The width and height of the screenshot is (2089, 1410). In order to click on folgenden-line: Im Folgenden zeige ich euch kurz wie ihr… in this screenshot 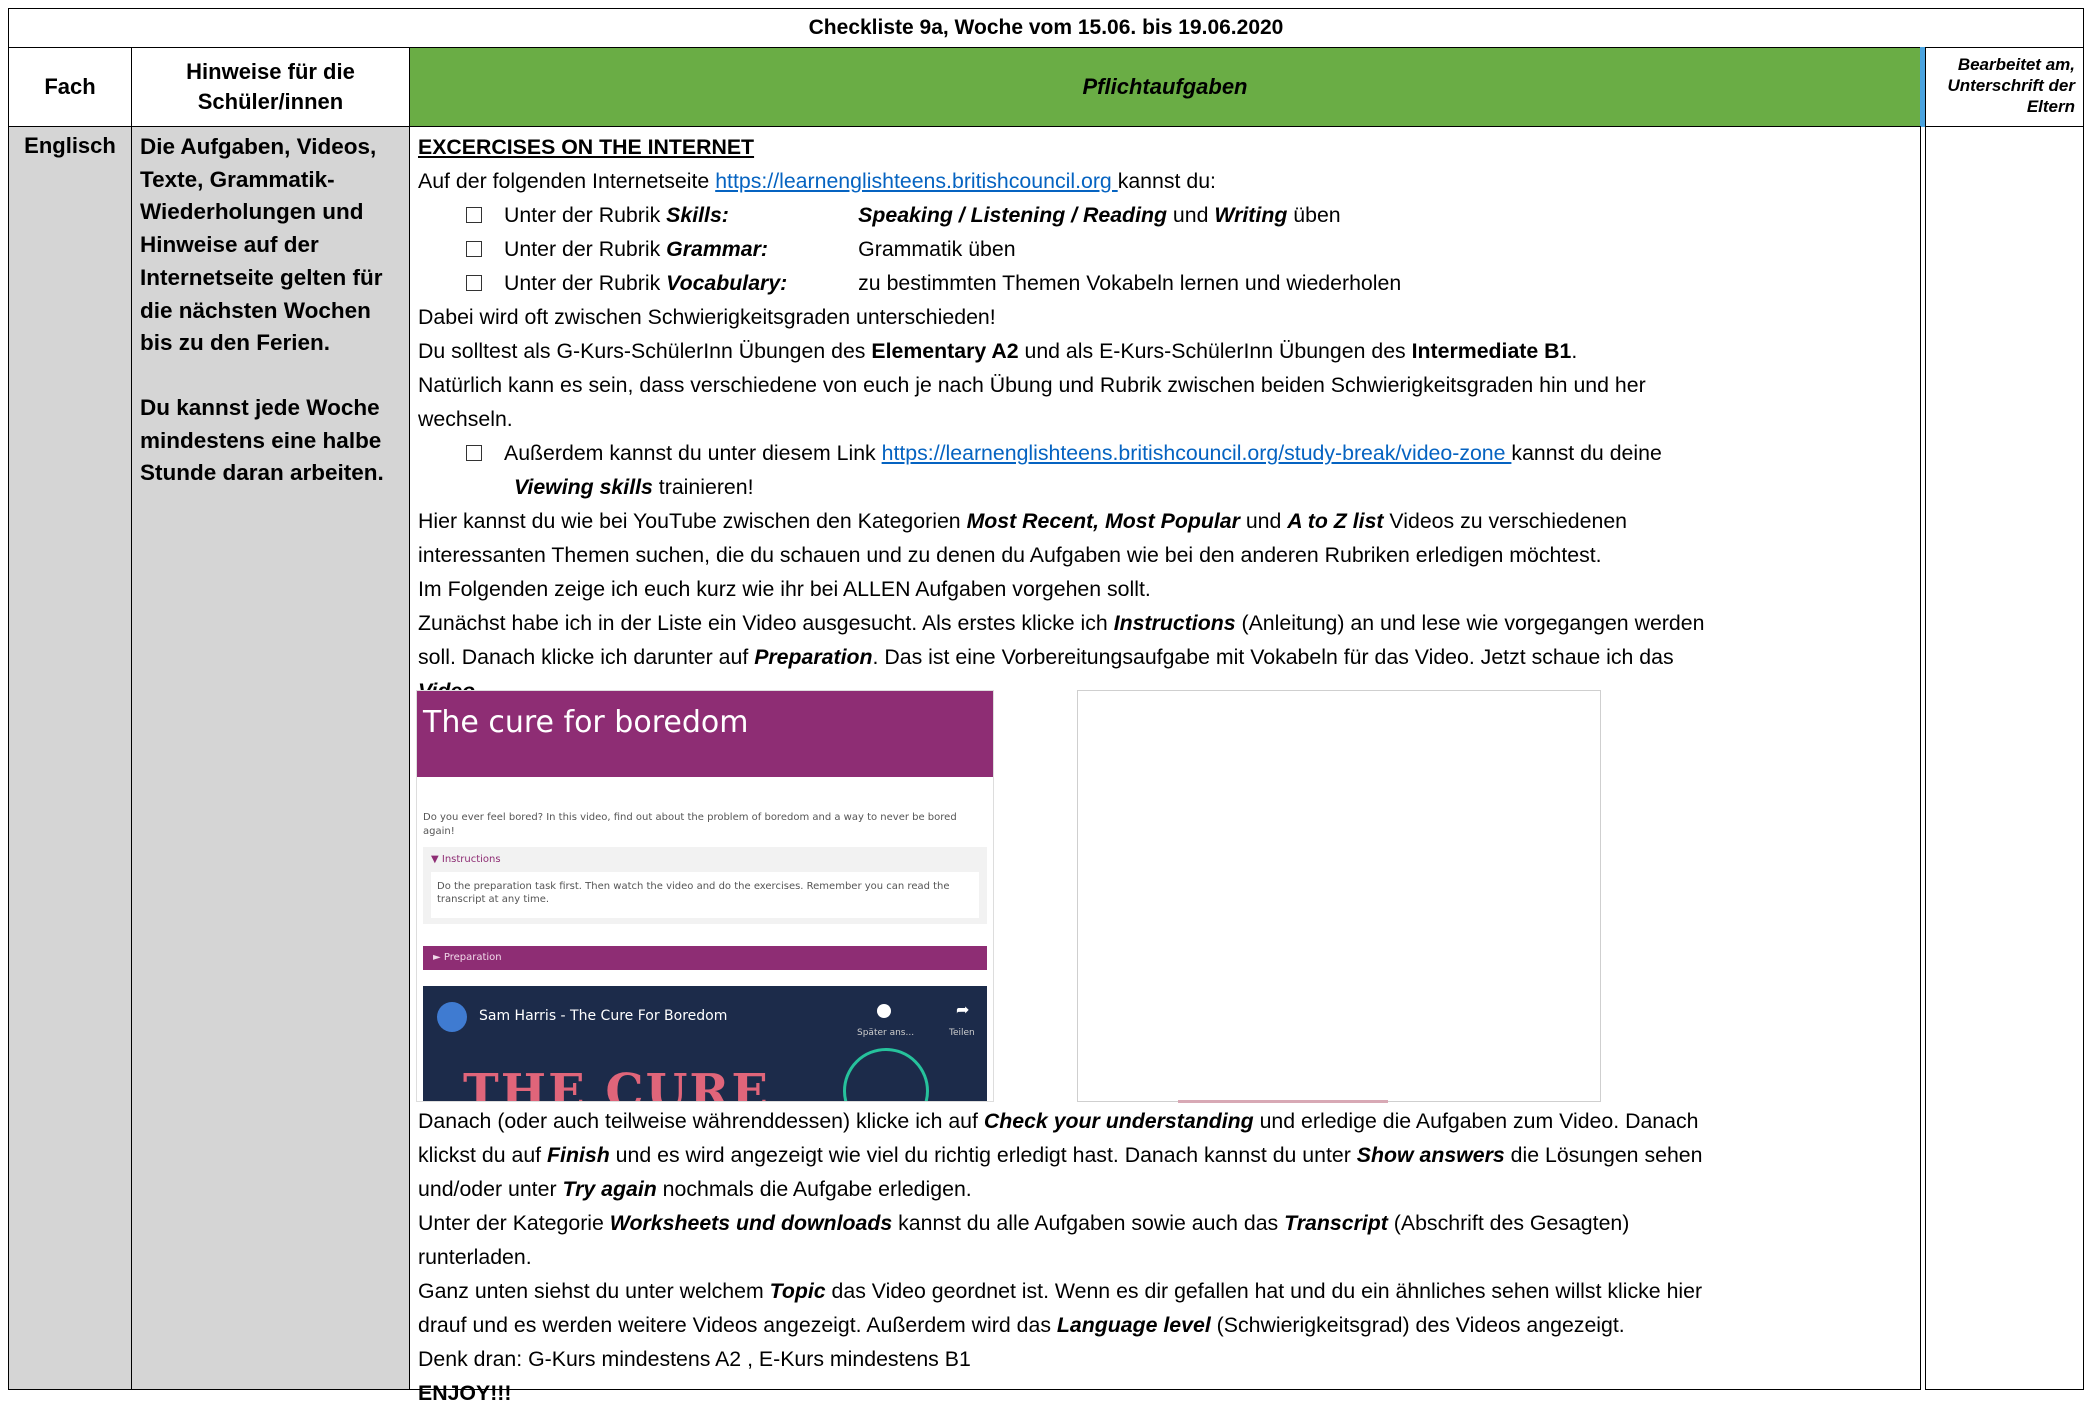, I will do `click(784, 589)`.